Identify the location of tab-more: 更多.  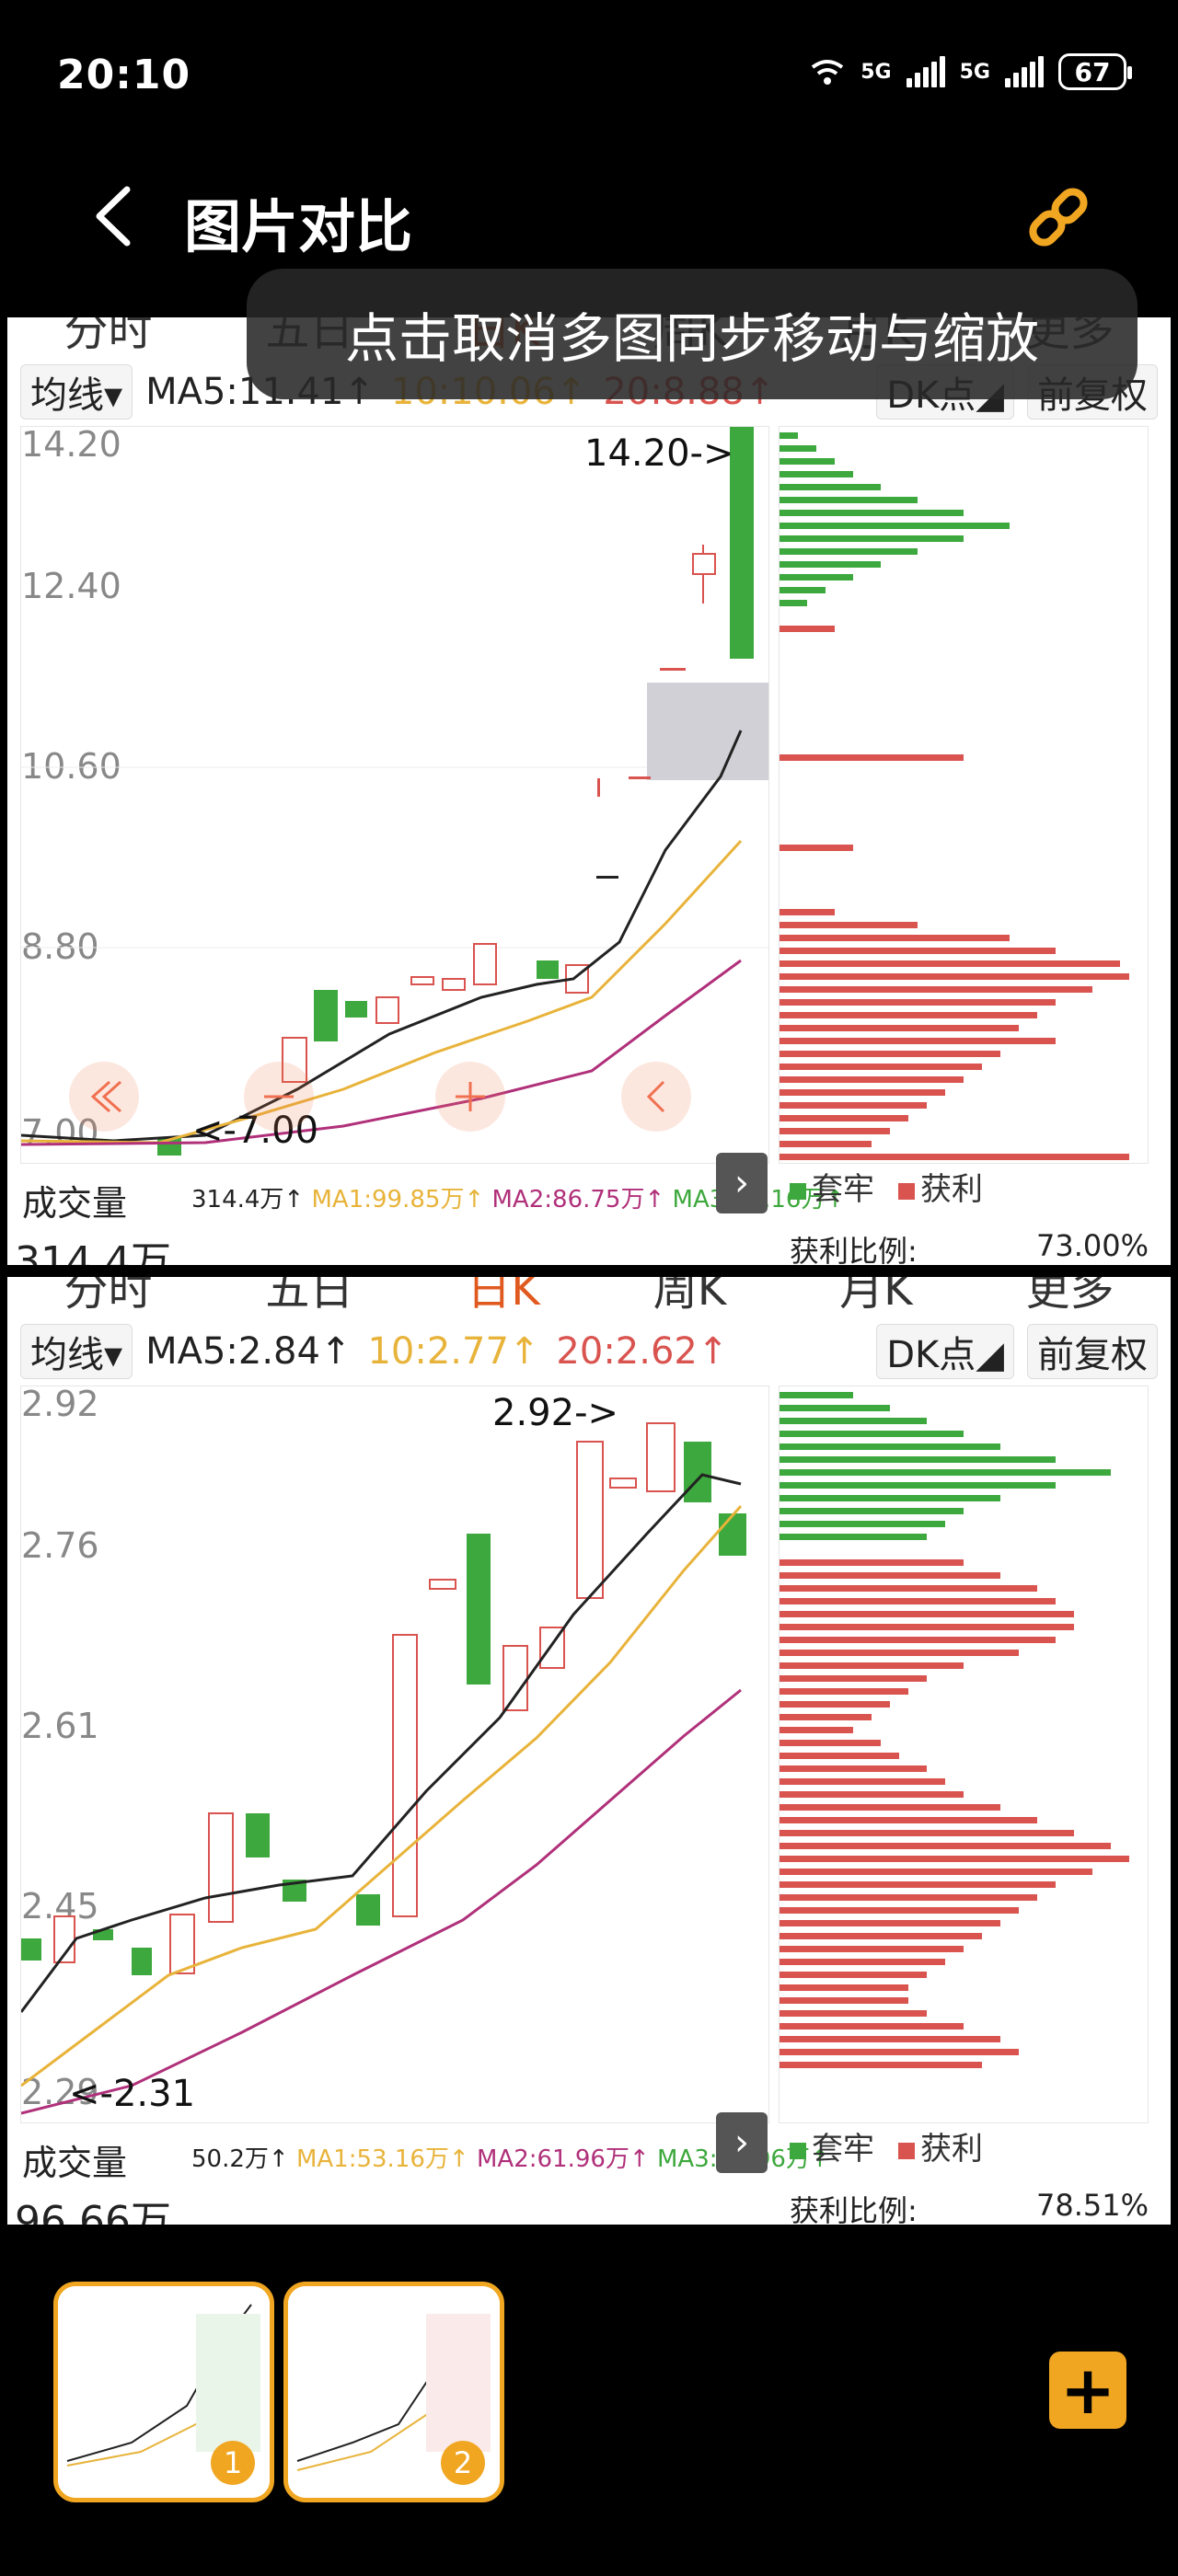
(1069, 1299).